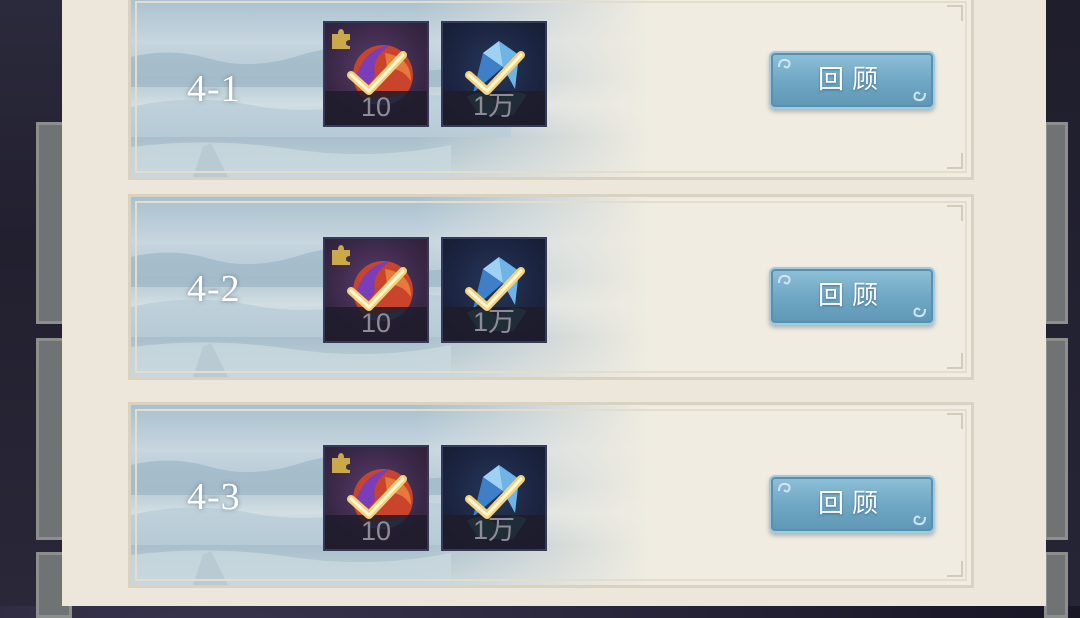  What do you see at coordinates (214, 497) in the screenshot?
I see `stage-label: 4-3` at bounding box center [214, 497].